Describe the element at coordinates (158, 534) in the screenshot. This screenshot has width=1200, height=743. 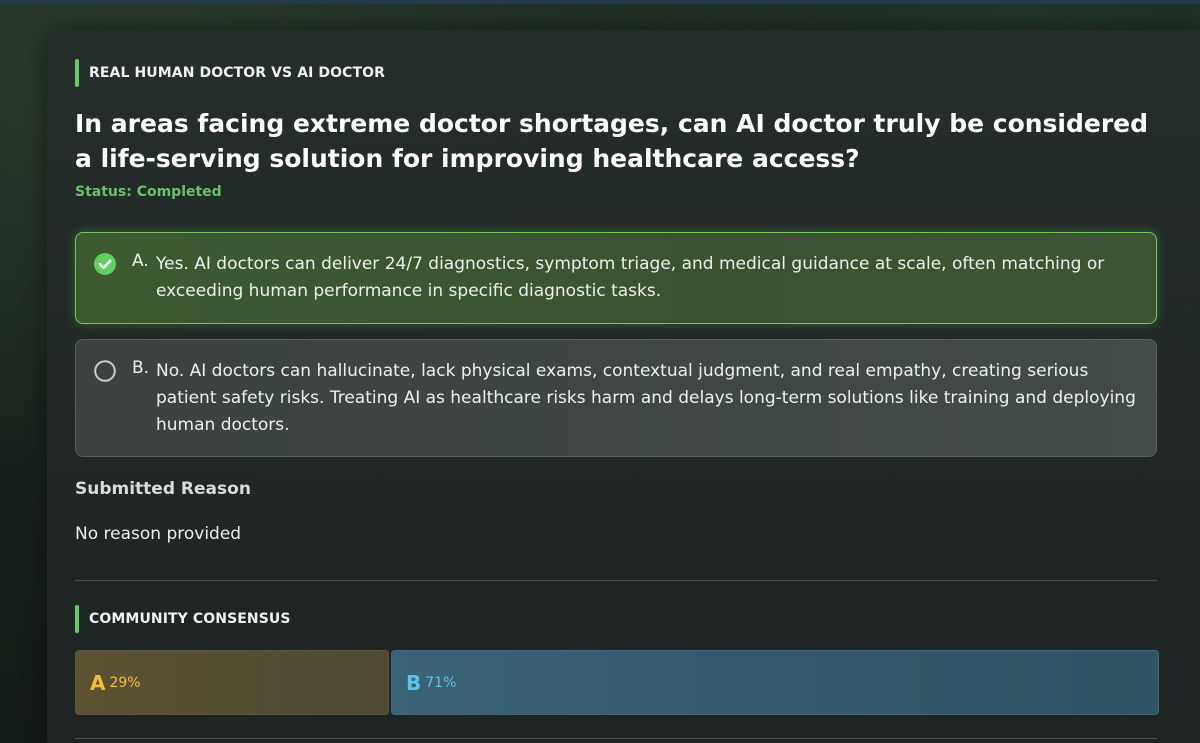
I see `submitted-reason-text: No reason provided` at that location.